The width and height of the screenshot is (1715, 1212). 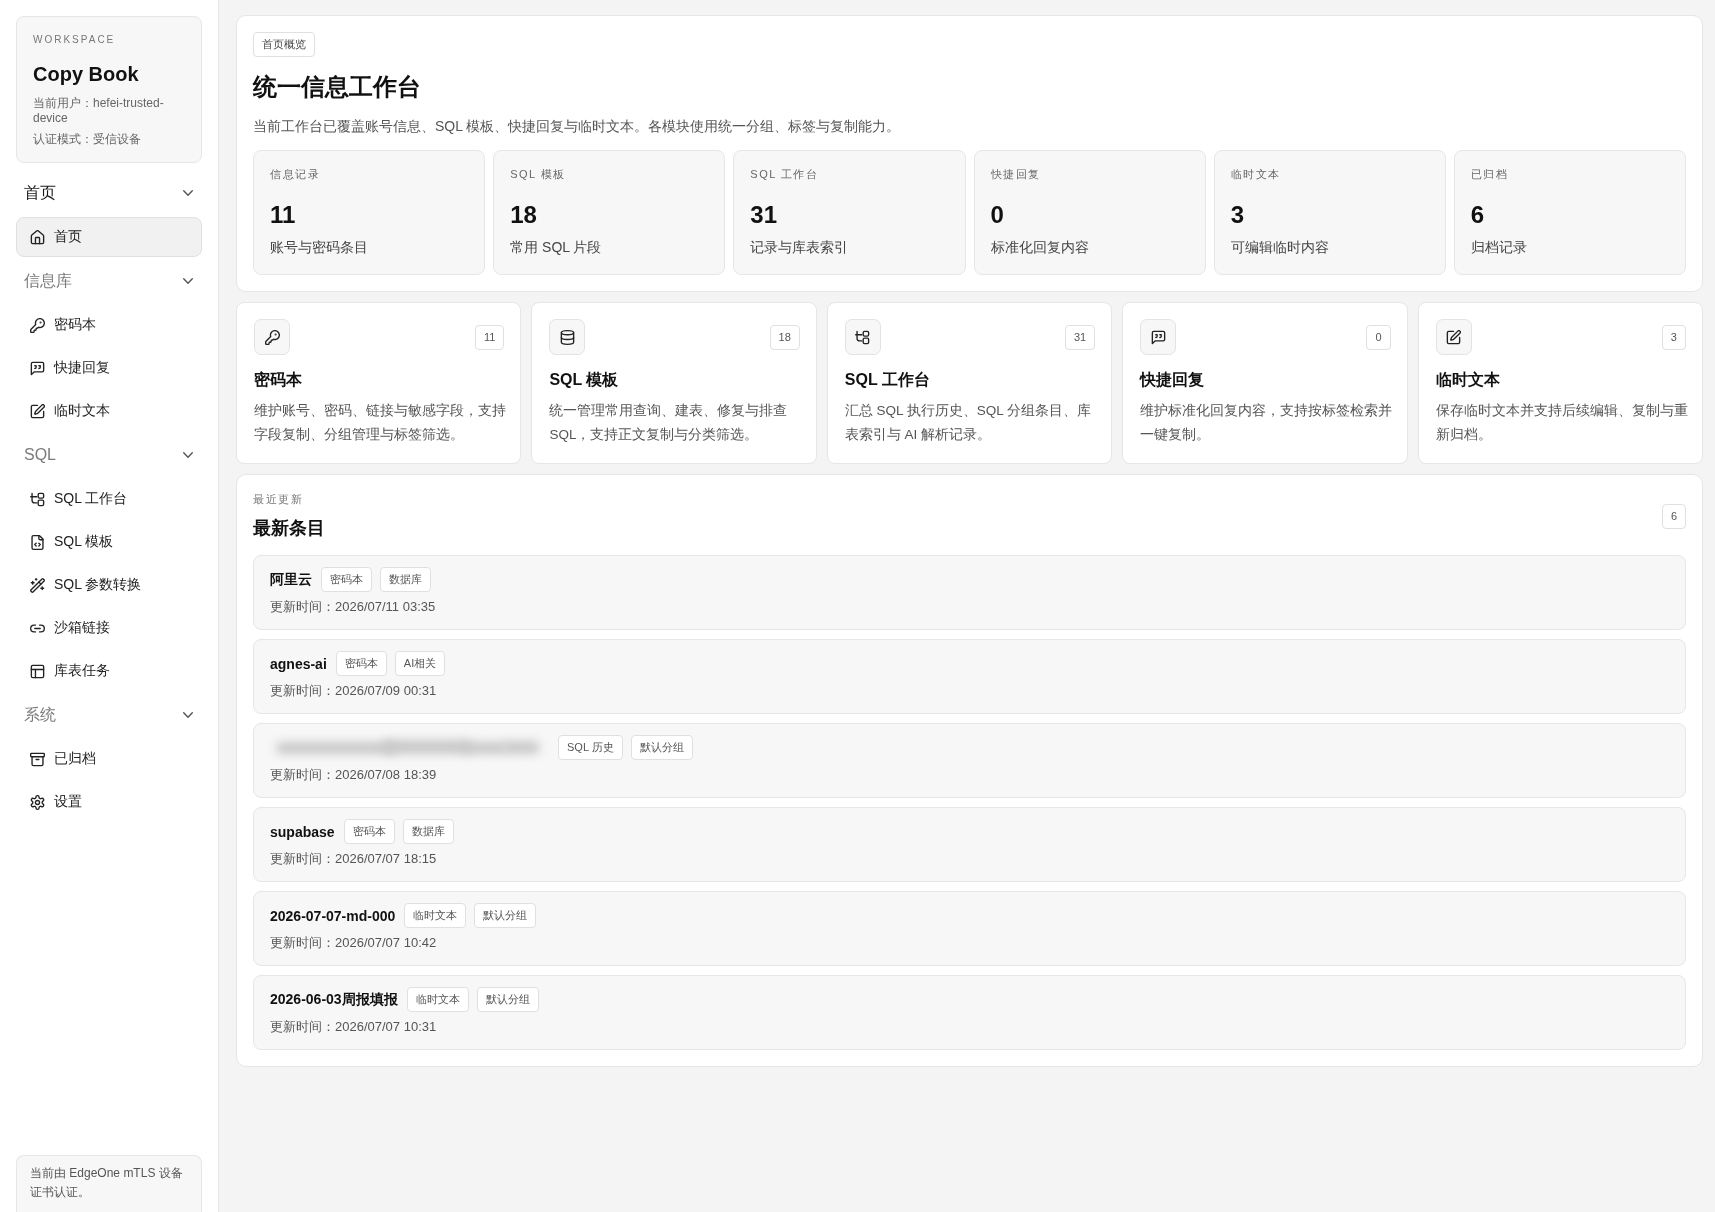 I want to click on module-title: SQL 模板, so click(x=584, y=380).